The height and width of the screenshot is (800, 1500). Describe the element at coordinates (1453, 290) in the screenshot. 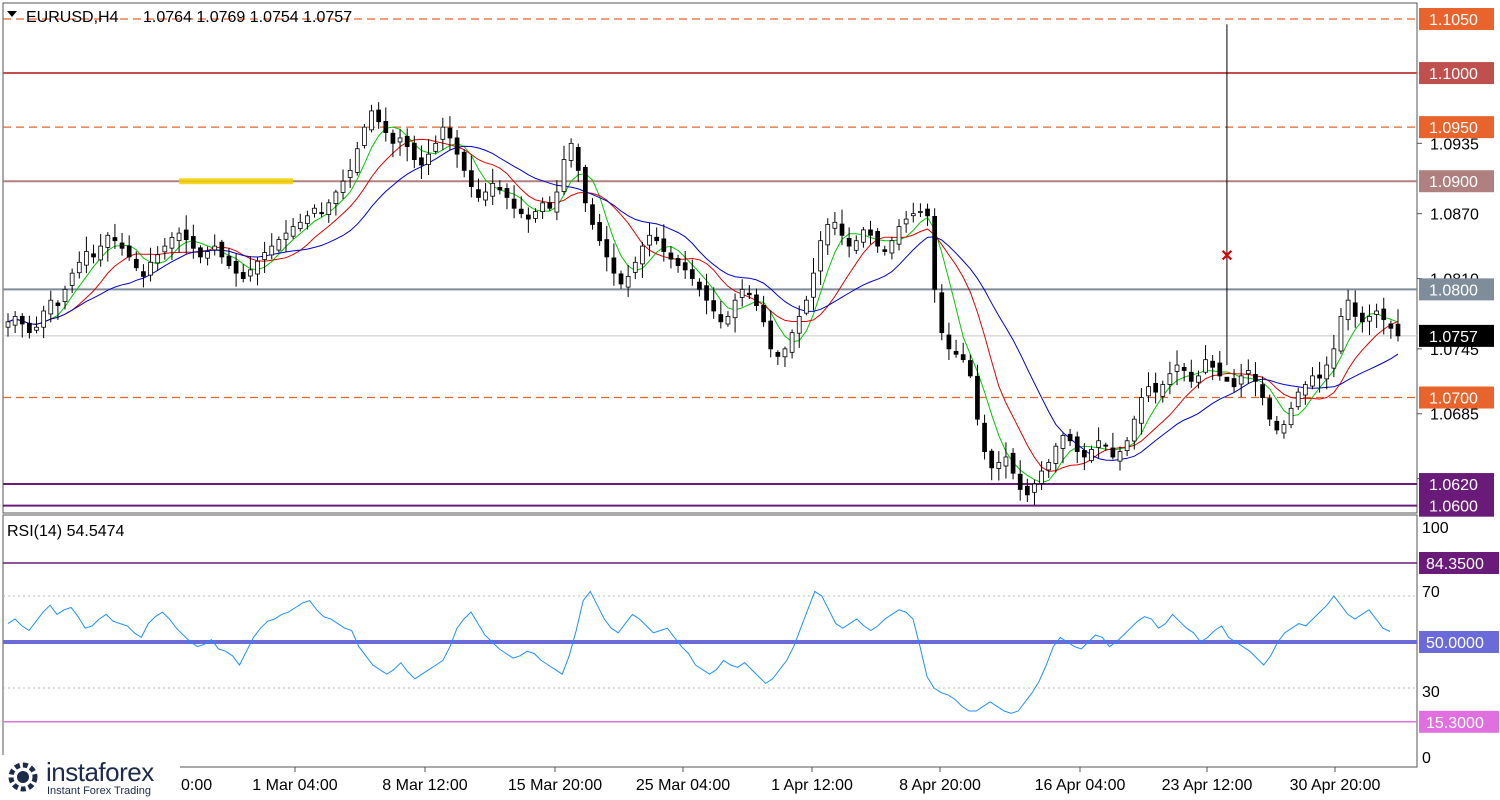

I see `price-tag-label: 1.0800` at that location.